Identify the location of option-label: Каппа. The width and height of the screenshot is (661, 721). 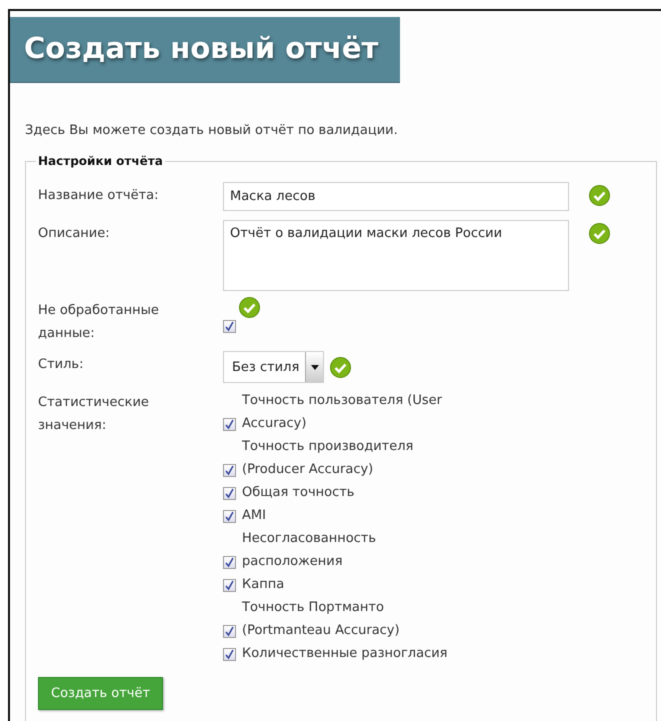
(263, 585).